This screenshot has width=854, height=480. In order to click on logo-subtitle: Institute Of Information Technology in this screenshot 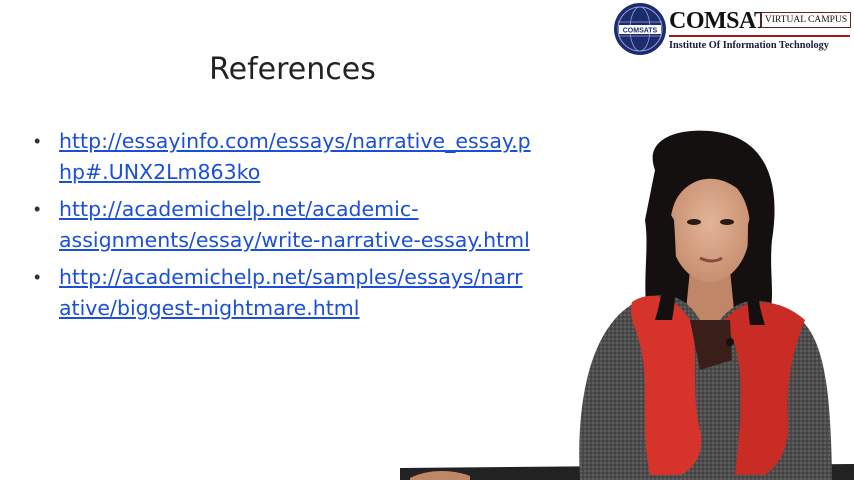, I will do `click(749, 45)`.